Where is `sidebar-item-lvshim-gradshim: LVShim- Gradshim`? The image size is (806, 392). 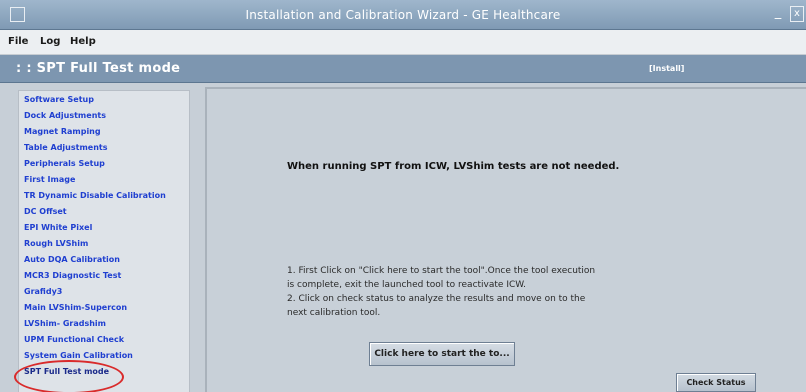 sidebar-item-lvshim-gradshim: LVShim- Gradshim is located at coordinates (65, 323).